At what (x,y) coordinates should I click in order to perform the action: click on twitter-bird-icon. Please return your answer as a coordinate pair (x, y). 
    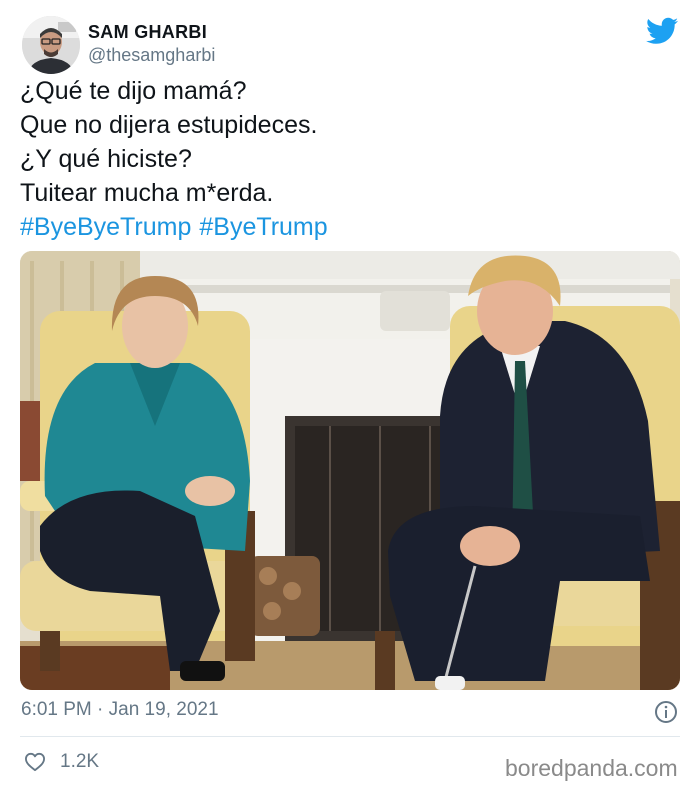
    Looking at the image, I should click on (662, 31).